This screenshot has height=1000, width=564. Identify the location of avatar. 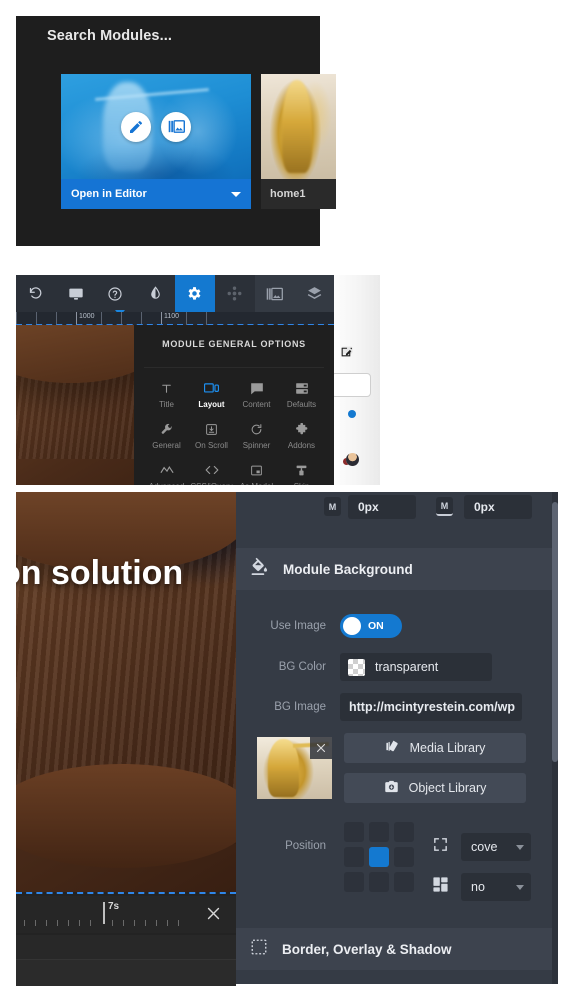
(352, 459).